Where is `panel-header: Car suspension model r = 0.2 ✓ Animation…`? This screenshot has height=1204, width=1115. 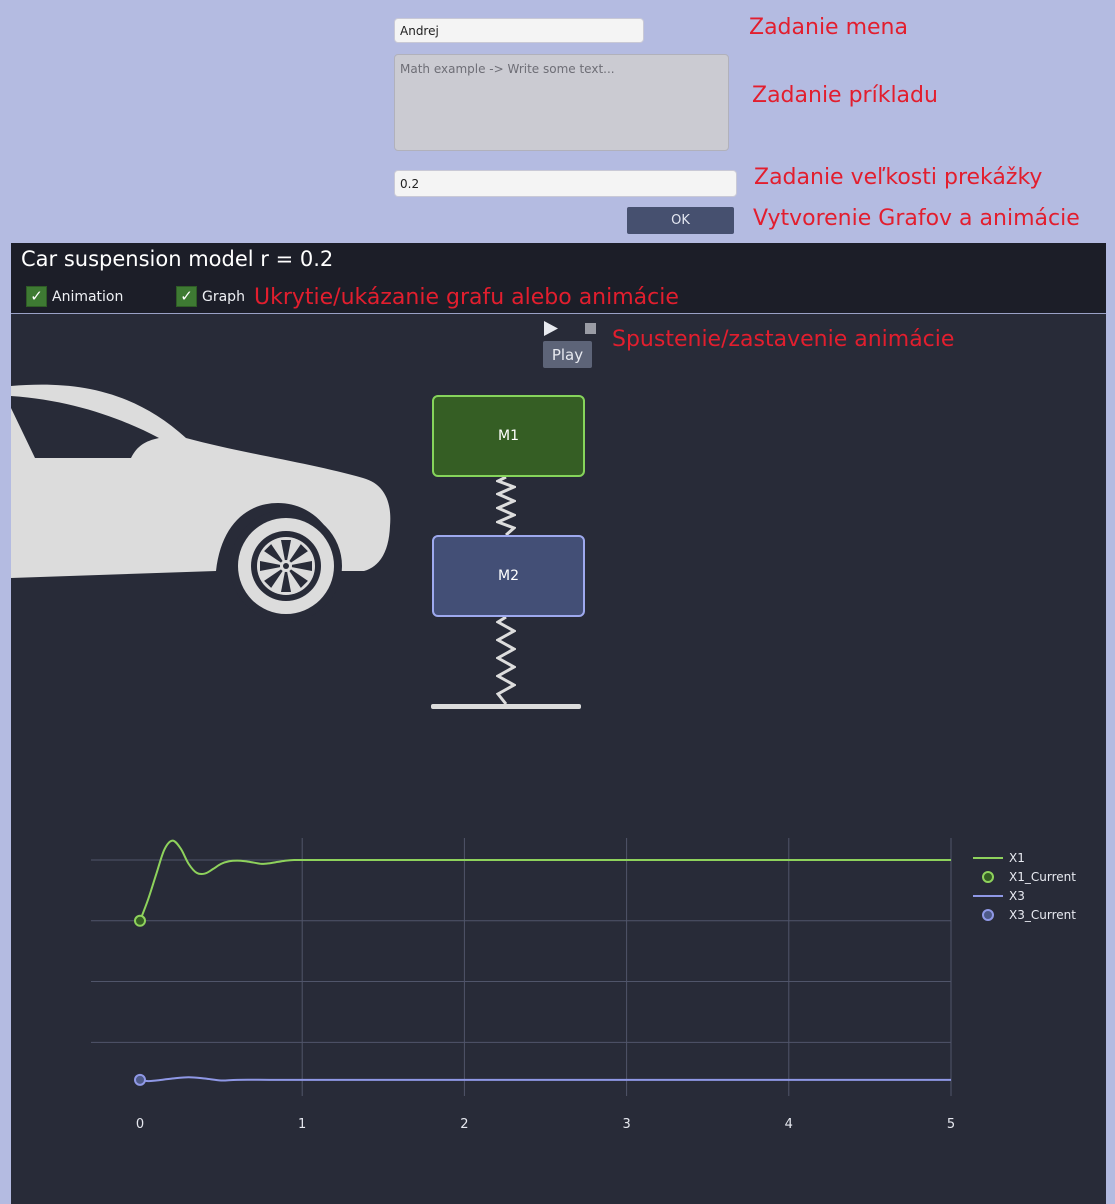 panel-header: Car suspension model r = 0.2 ✓ Animation… is located at coordinates (558, 278).